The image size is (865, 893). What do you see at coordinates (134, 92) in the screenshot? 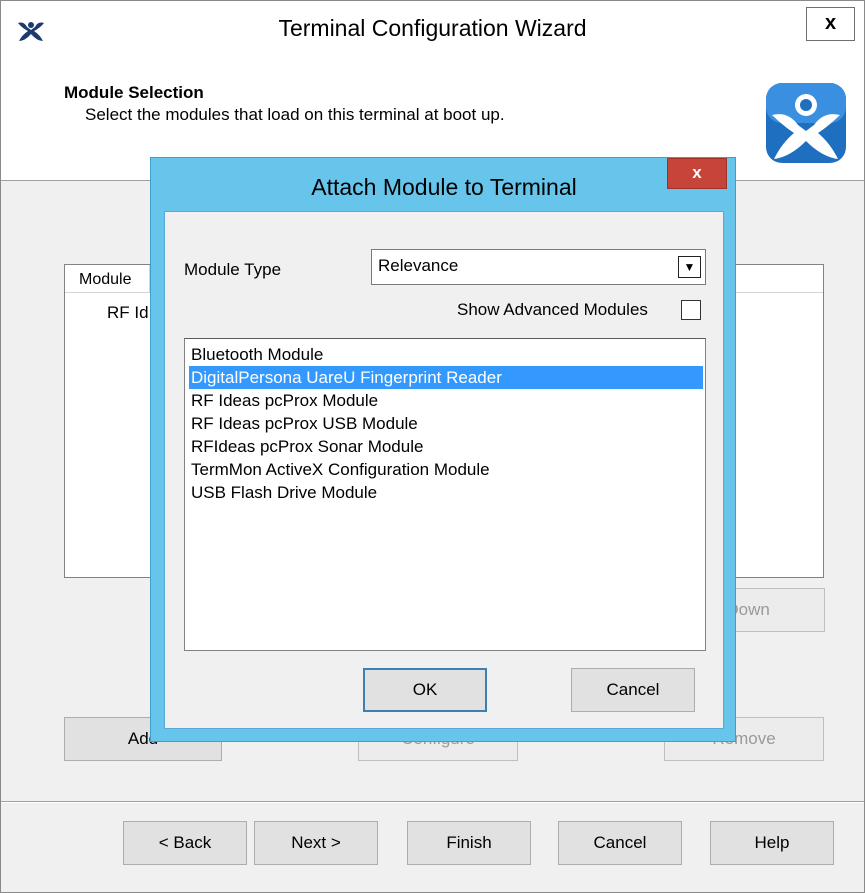
I see `page-title: Module Selection` at bounding box center [134, 92].